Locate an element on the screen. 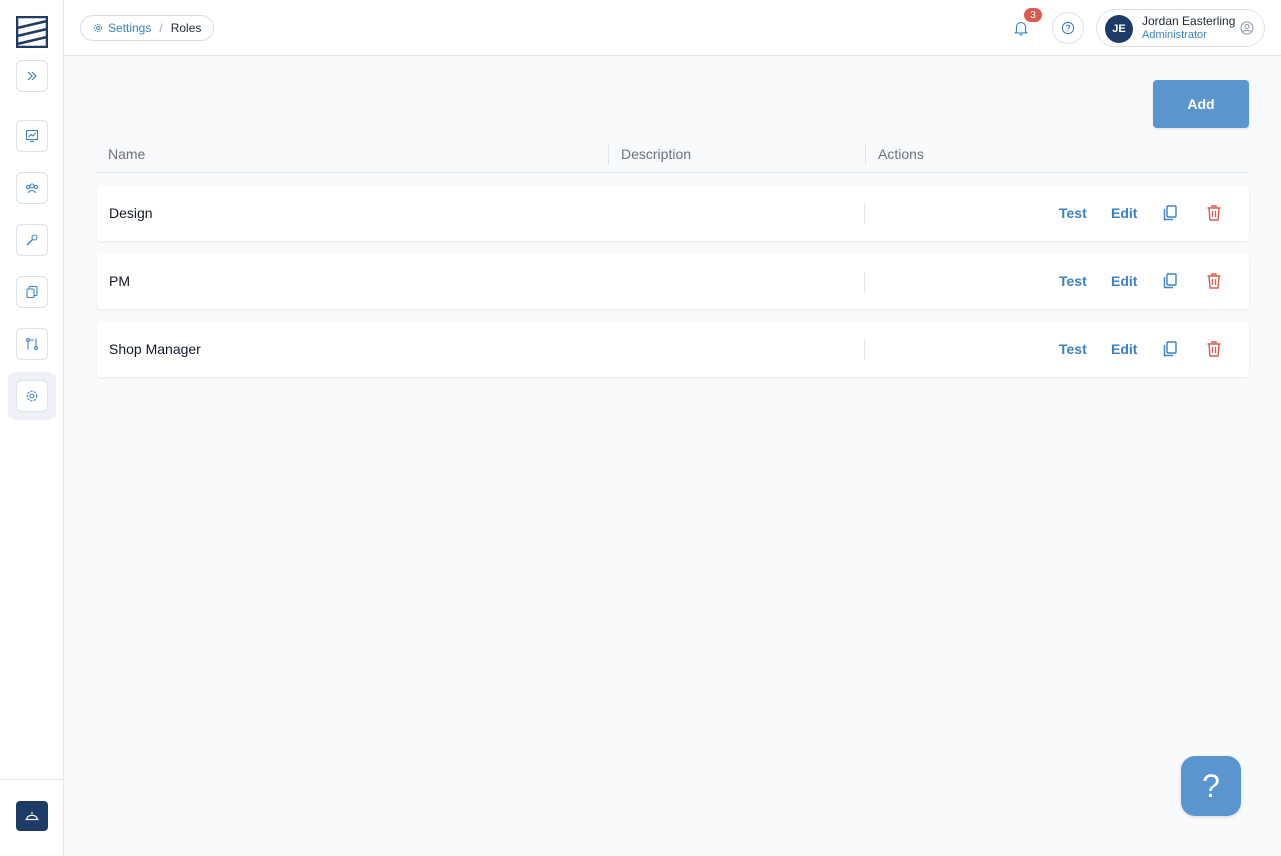  user-menu: JE Jordan Easterling Administrator is located at coordinates (1180, 28).